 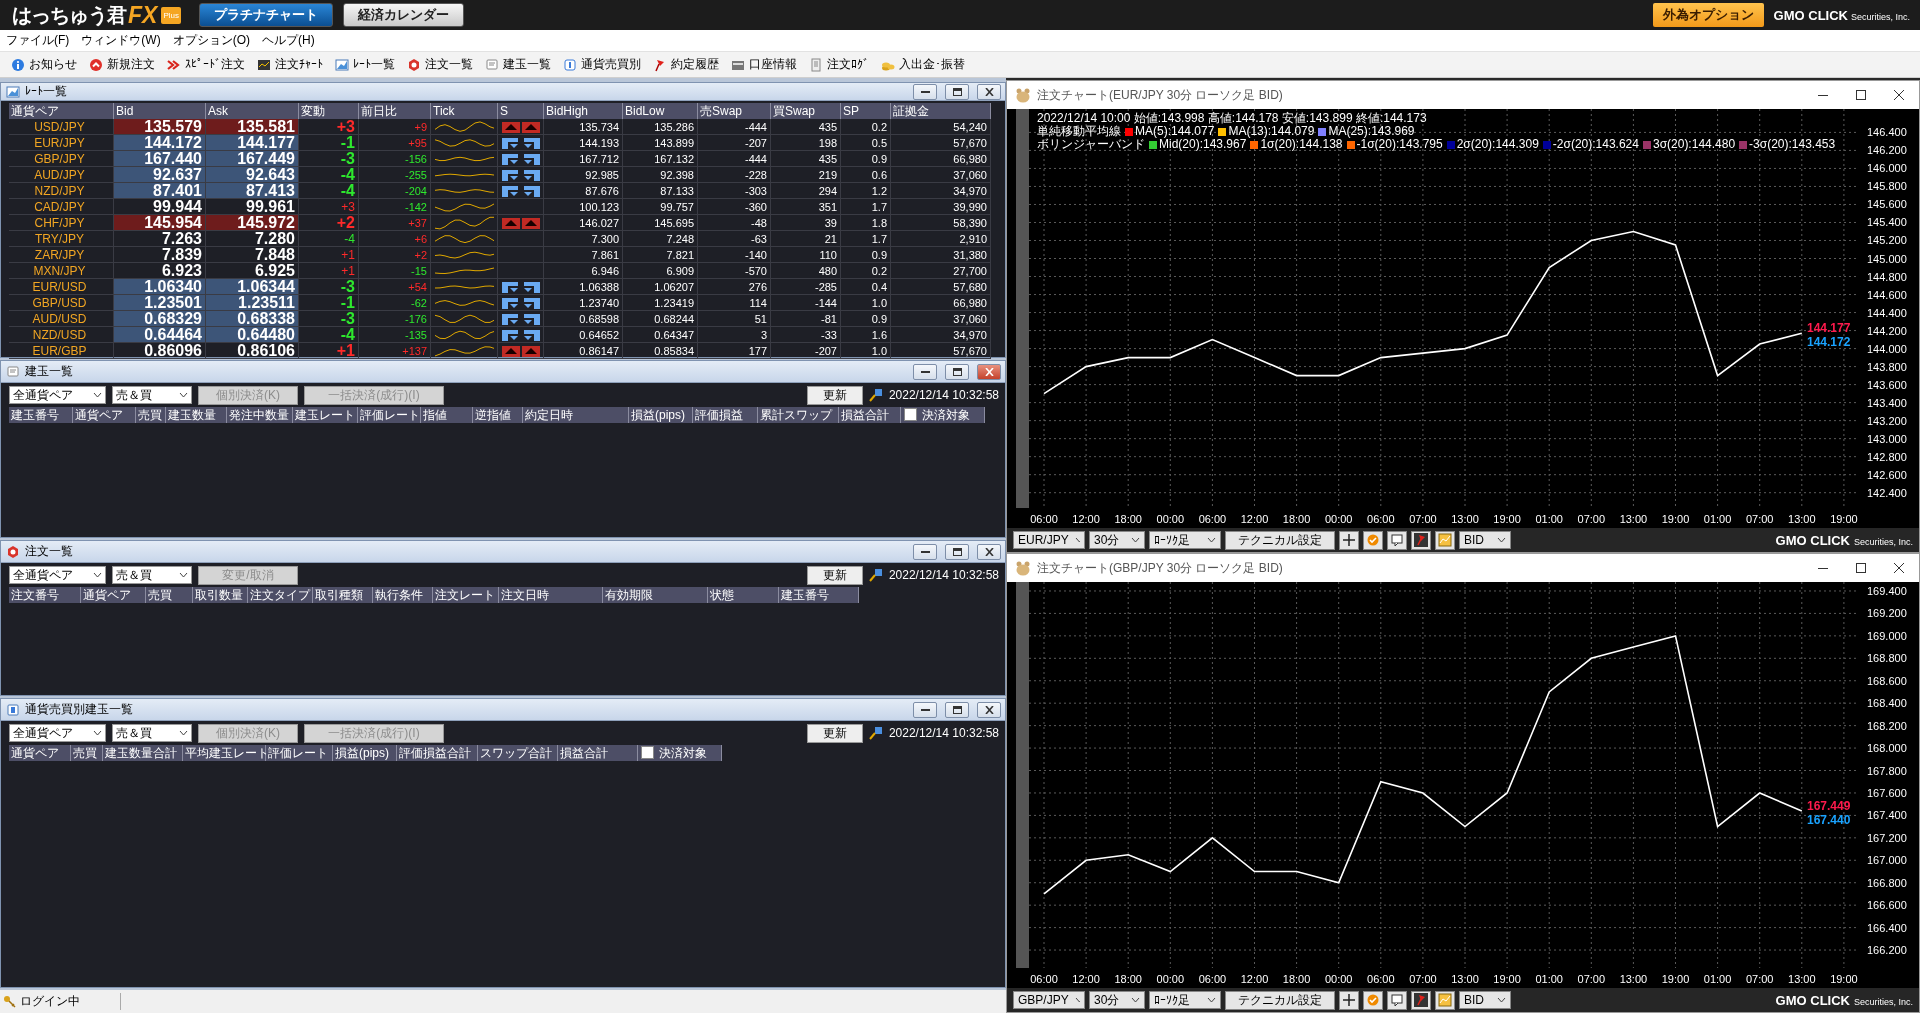 What do you see at coordinates (44, 64) in the screenshot?
I see `toolbar-button: お知らせ` at bounding box center [44, 64].